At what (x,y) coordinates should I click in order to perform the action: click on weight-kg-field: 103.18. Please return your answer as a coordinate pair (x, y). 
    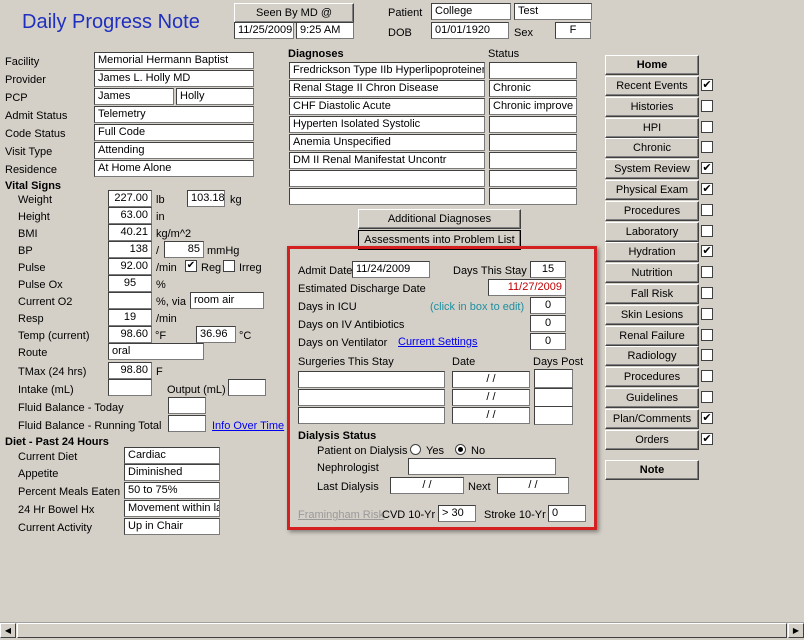
    Looking at the image, I should click on (206, 198).